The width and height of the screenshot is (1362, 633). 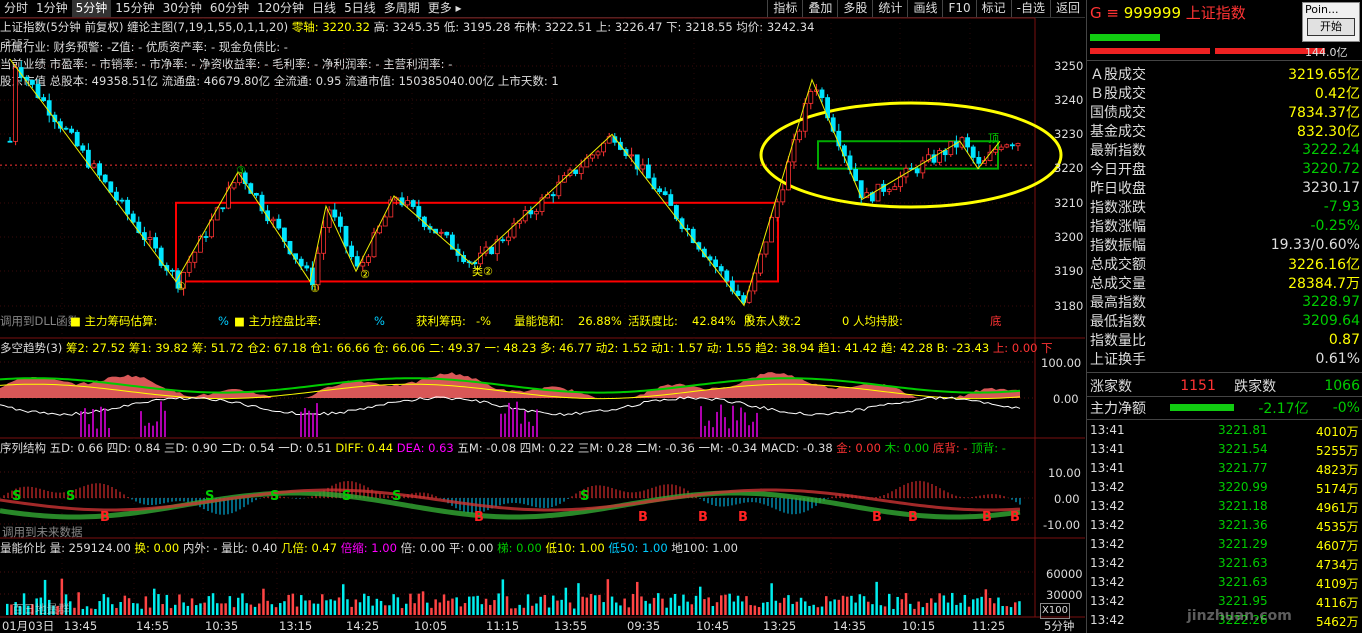 What do you see at coordinates (1118, 188) in the screenshot?
I see `quote-label: 昨日收盘` at bounding box center [1118, 188].